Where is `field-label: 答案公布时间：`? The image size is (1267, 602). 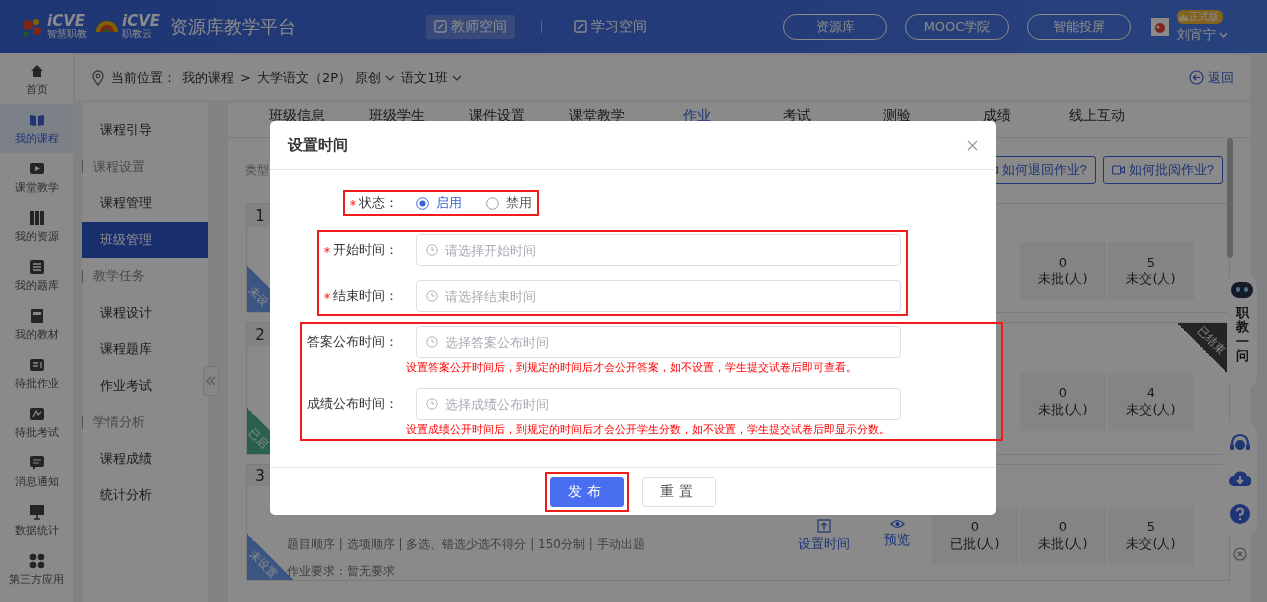
field-label: 答案公布时间： is located at coordinates (352, 342).